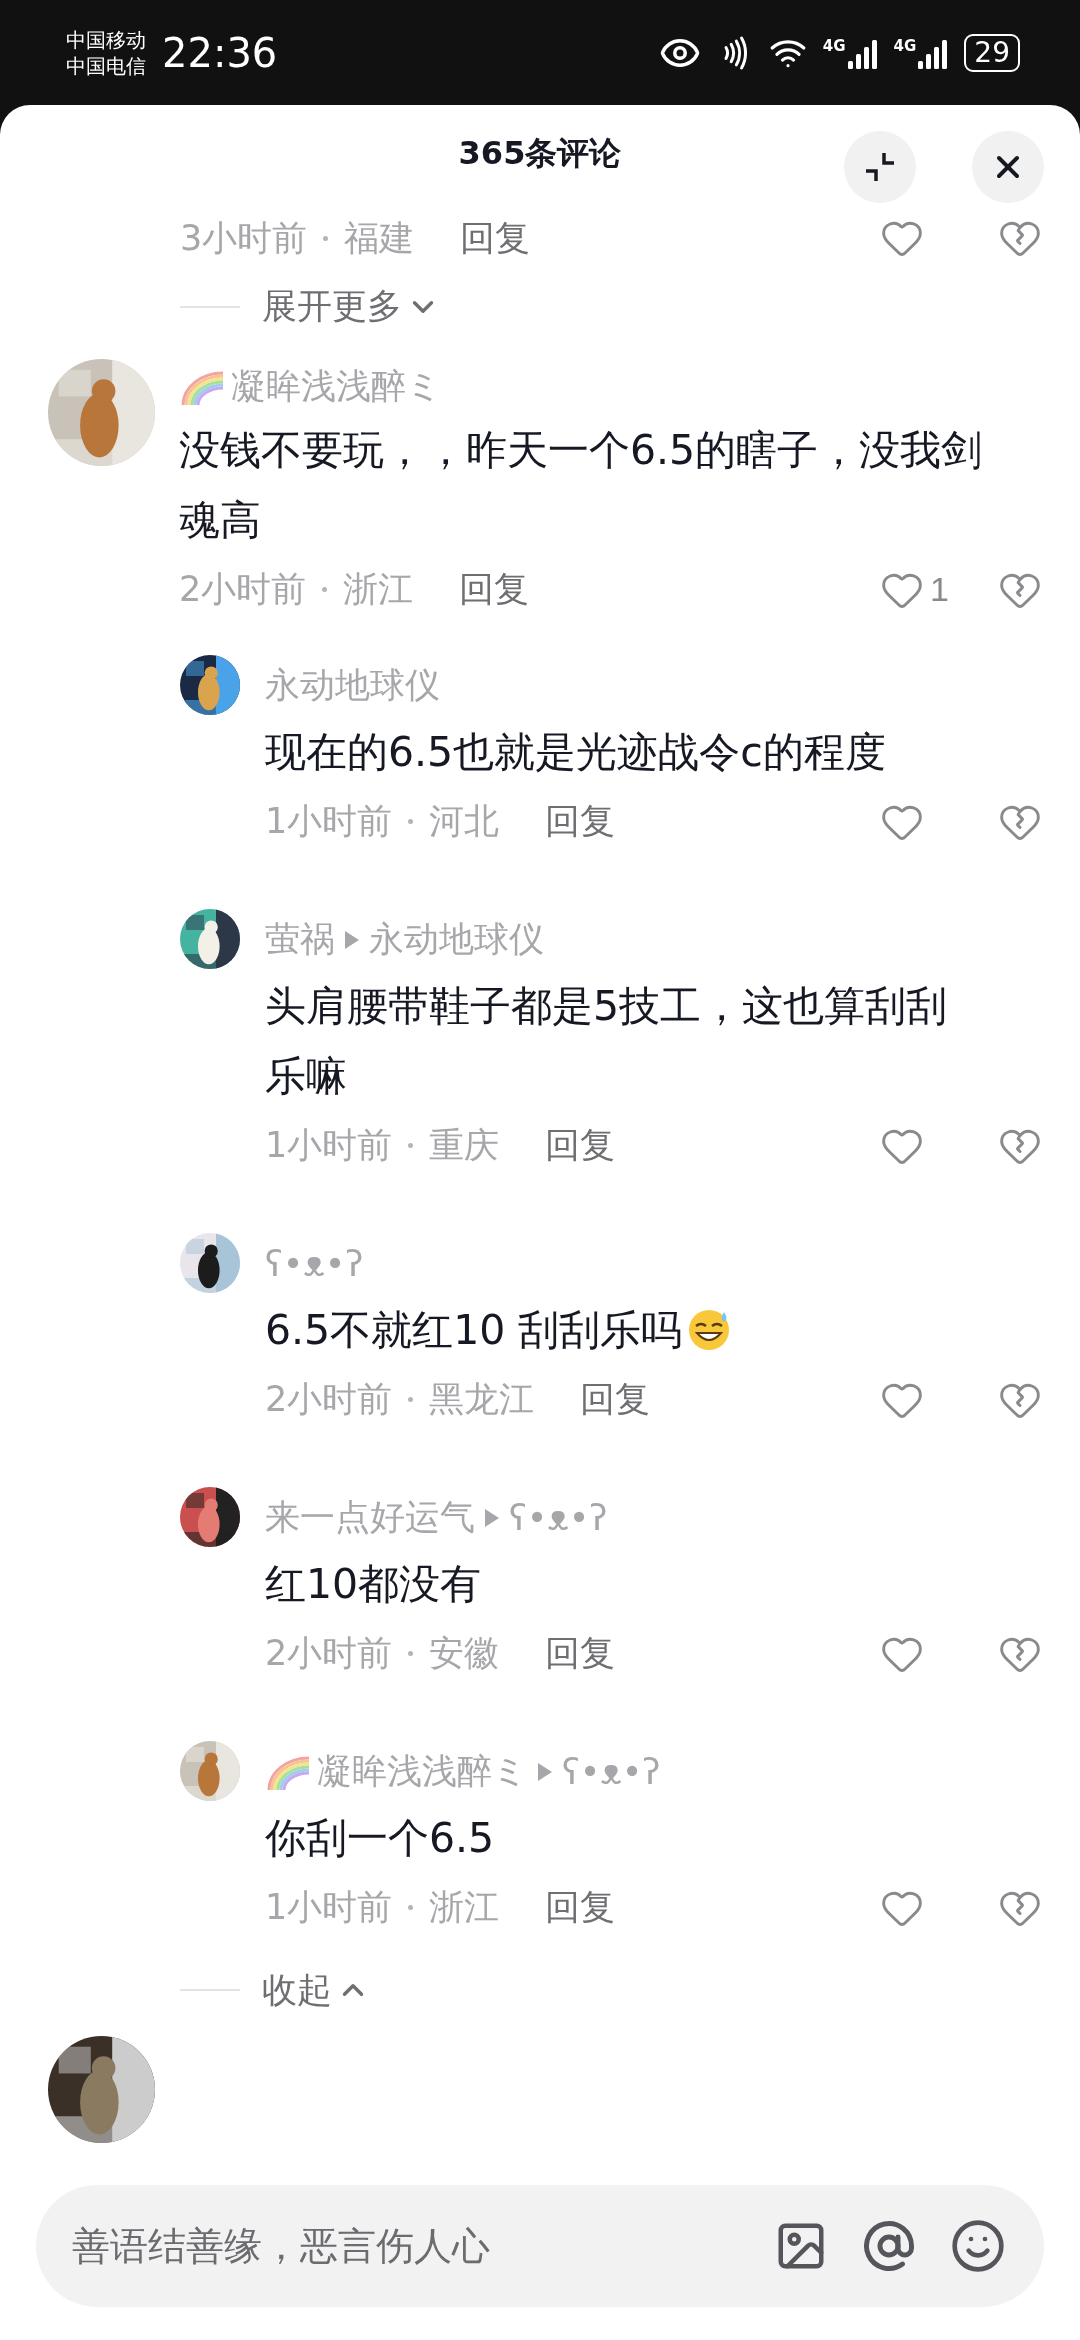 The image size is (1080, 2340). I want to click on comment-location: 黑龙江, so click(482, 1399).